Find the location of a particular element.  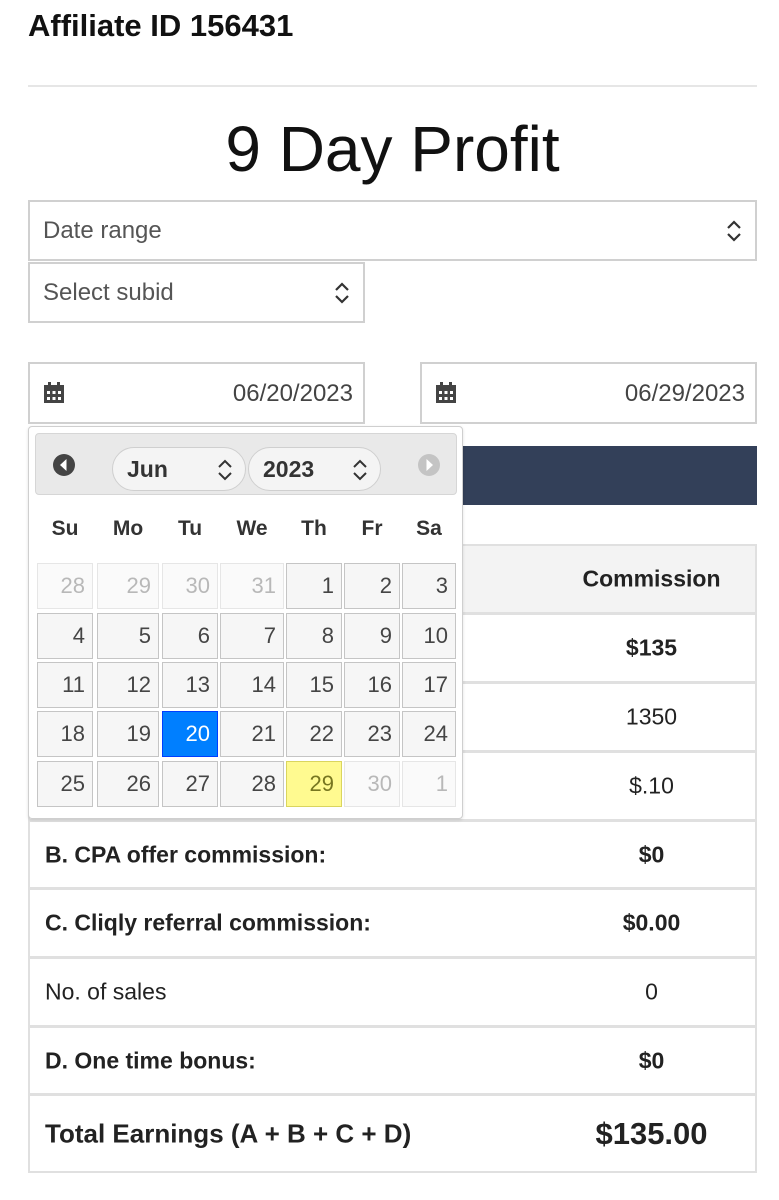

calendar-day: 3 is located at coordinates (429, 586).